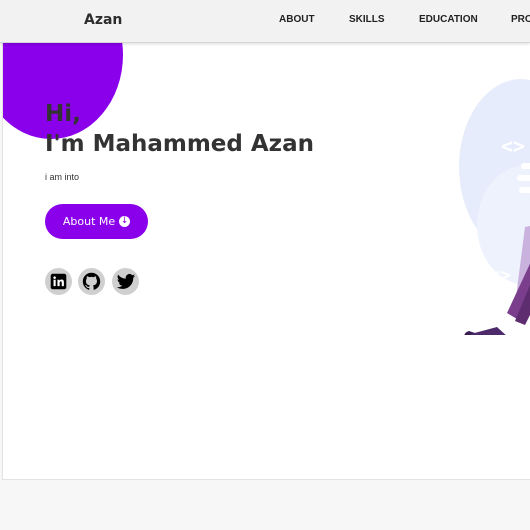 The image size is (530, 530). What do you see at coordinates (520, 19) in the screenshot?
I see `nav-link-projects: PRO` at bounding box center [520, 19].